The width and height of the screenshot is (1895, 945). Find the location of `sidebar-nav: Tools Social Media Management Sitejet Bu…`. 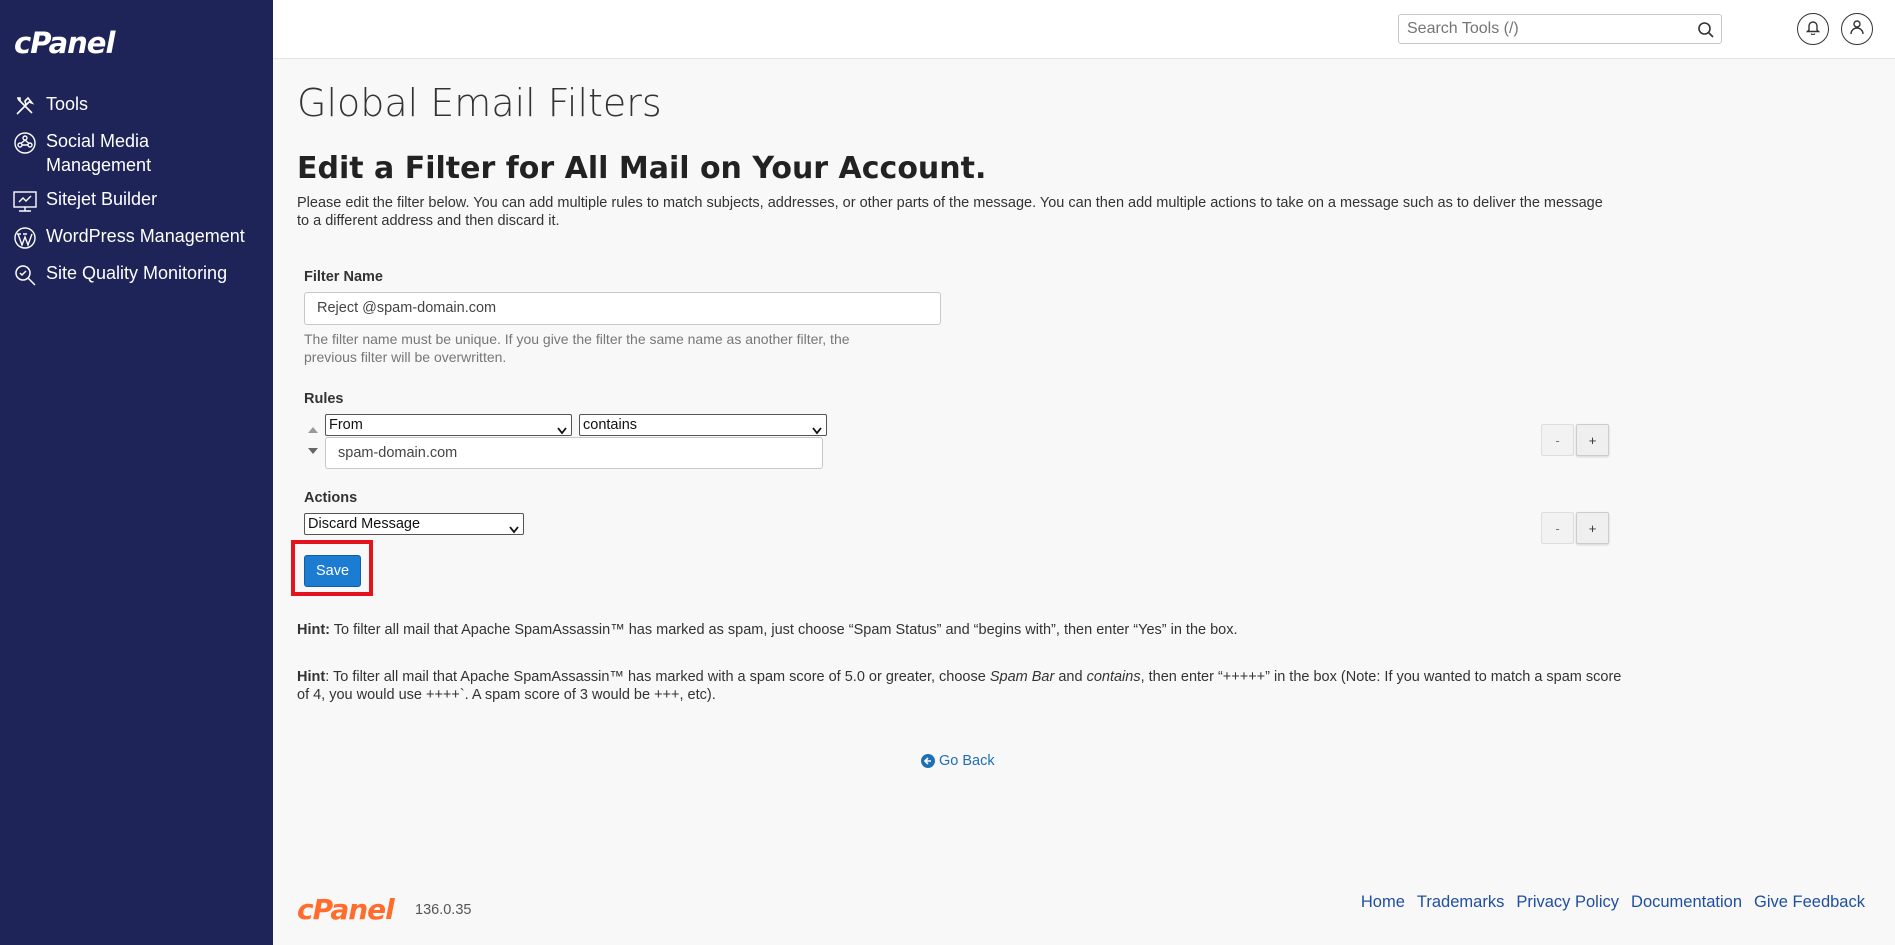

sidebar-nav: Tools Social Media Management Sitejet Bu… is located at coordinates (136, 195).